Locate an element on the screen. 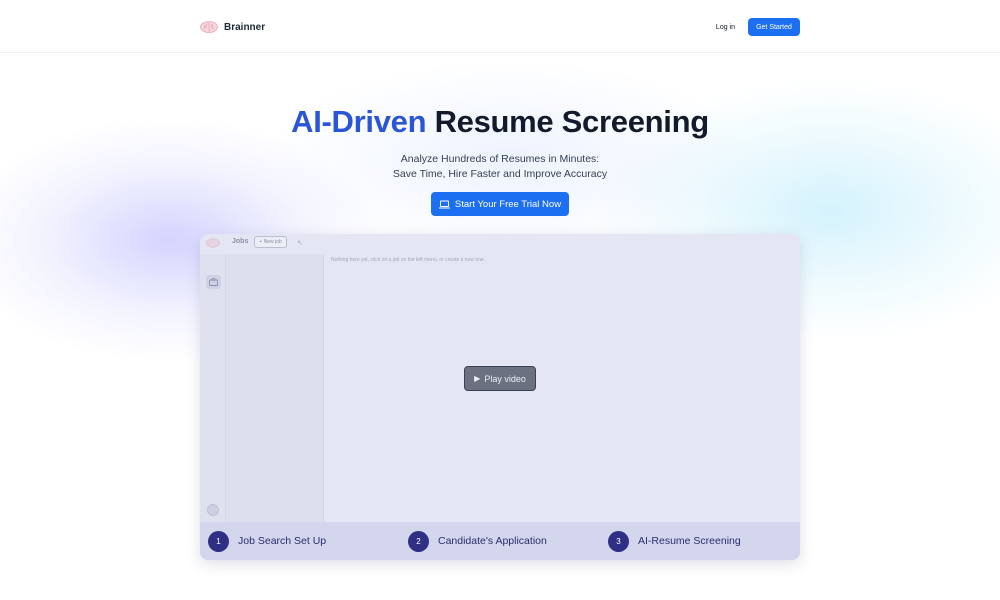  hero-title: AI-Driven Resume Screening is located at coordinates (500, 122).